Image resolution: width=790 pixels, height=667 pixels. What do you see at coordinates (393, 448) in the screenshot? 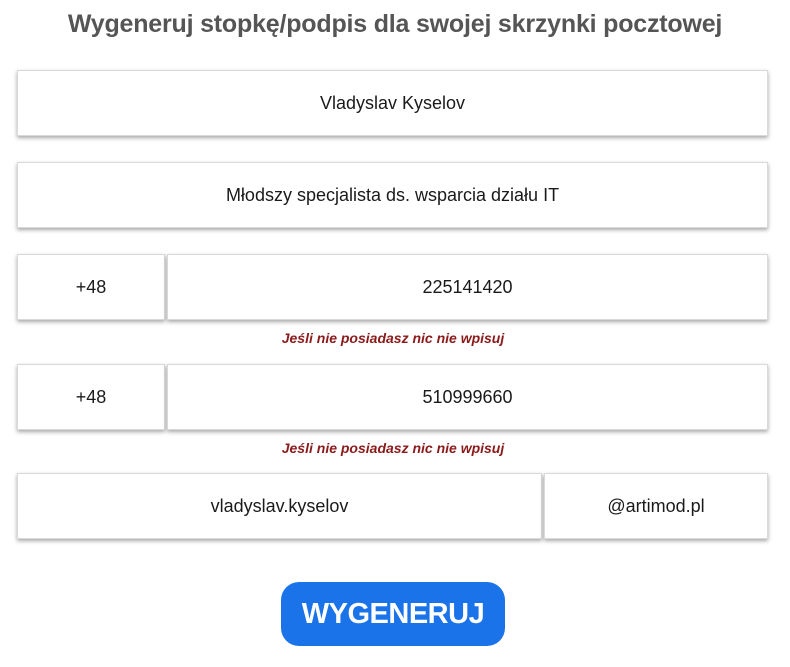
I see `phone2-hint: Jeśli nie posiadasz nic nie wpisuj` at bounding box center [393, 448].